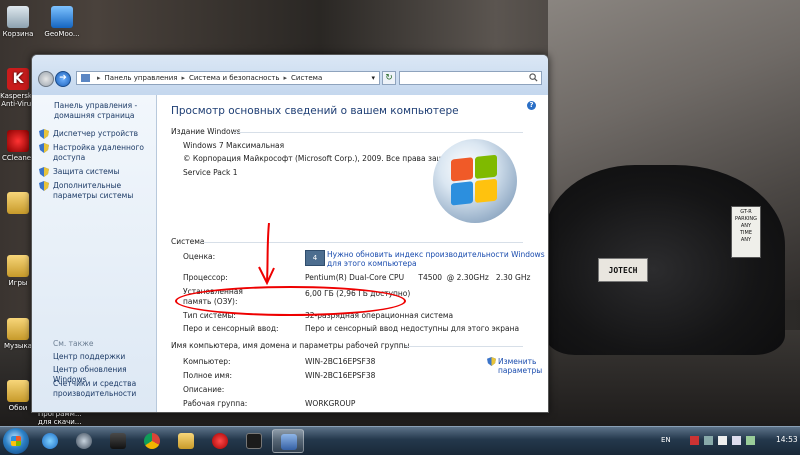 Image resolution: width=800 pixels, height=455 pixels. I want to click on full-name-value: WIN-2BC16EPSF38, so click(340, 375).